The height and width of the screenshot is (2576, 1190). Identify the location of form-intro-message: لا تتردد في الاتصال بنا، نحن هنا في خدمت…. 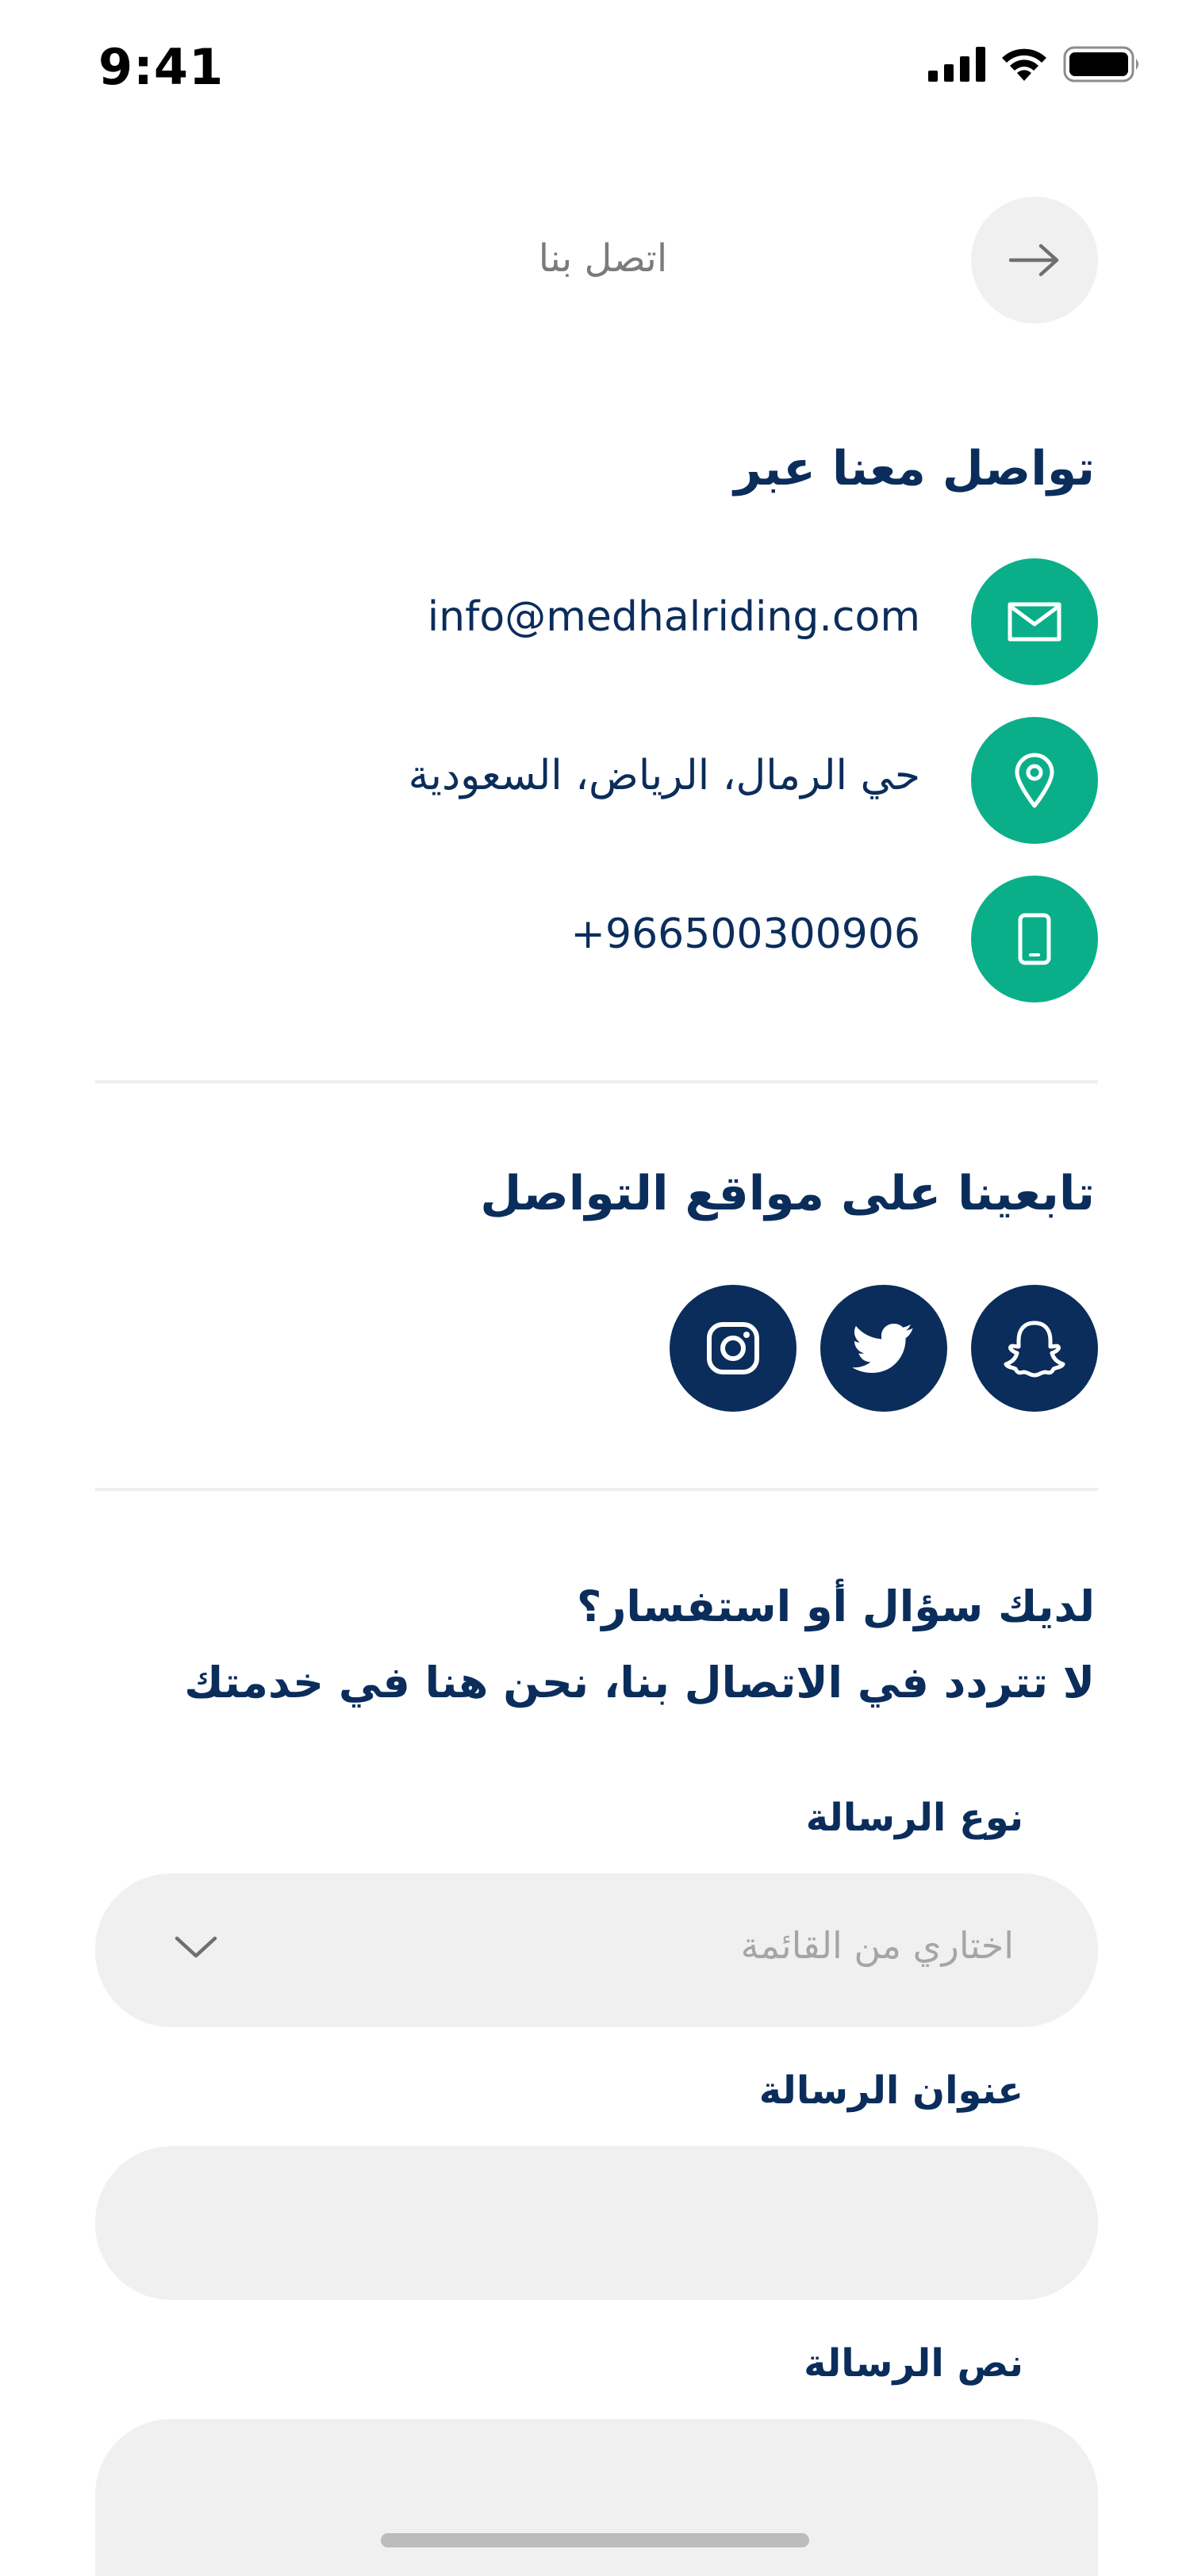
(639, 1683).